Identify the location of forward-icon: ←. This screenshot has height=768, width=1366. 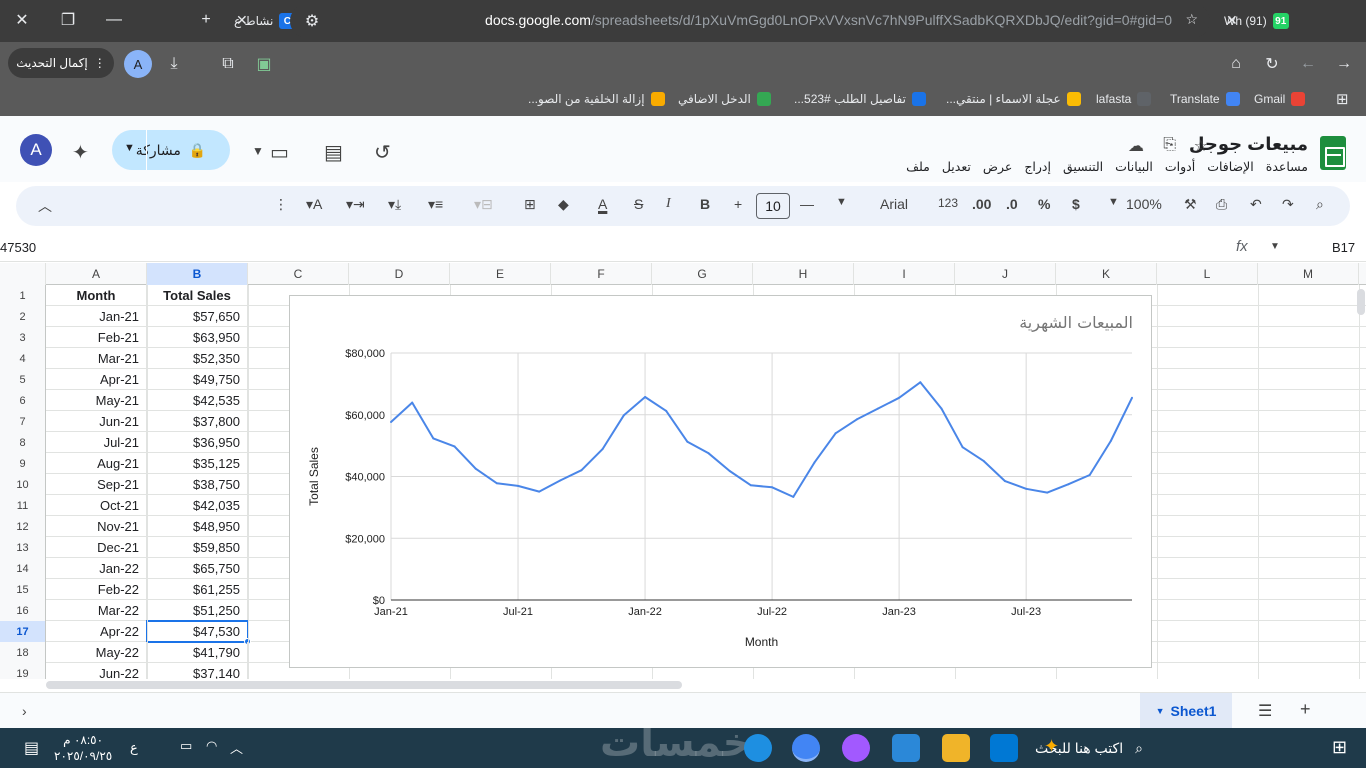
(1308, 64).